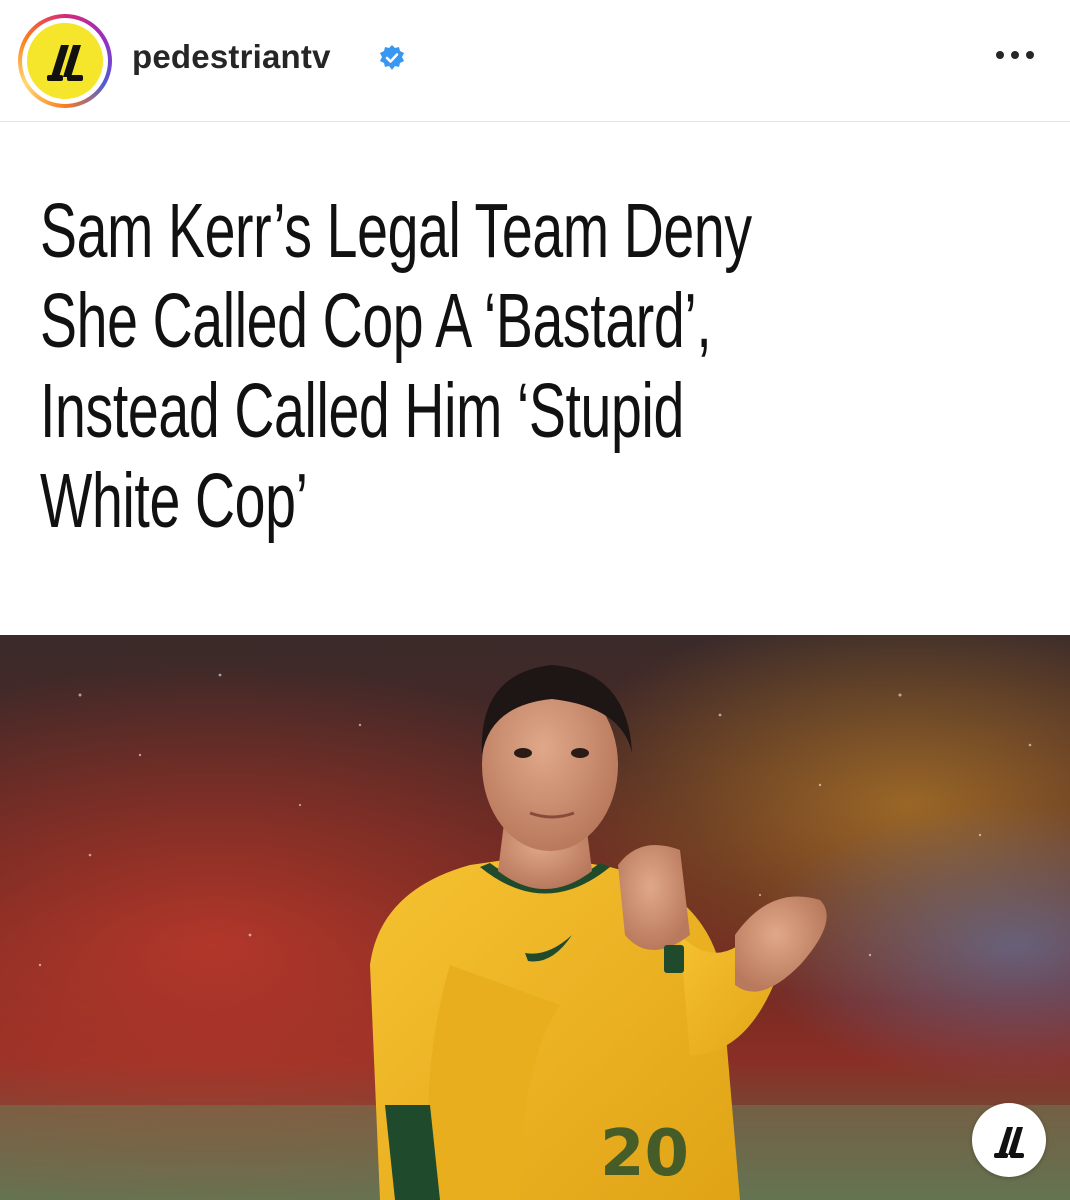 This screenshot has width=1070, height=1200. What do you see at coordinates (231, 57) in the screenshot?
I see `username: pedestriantv` at bounding box center [231, 57].